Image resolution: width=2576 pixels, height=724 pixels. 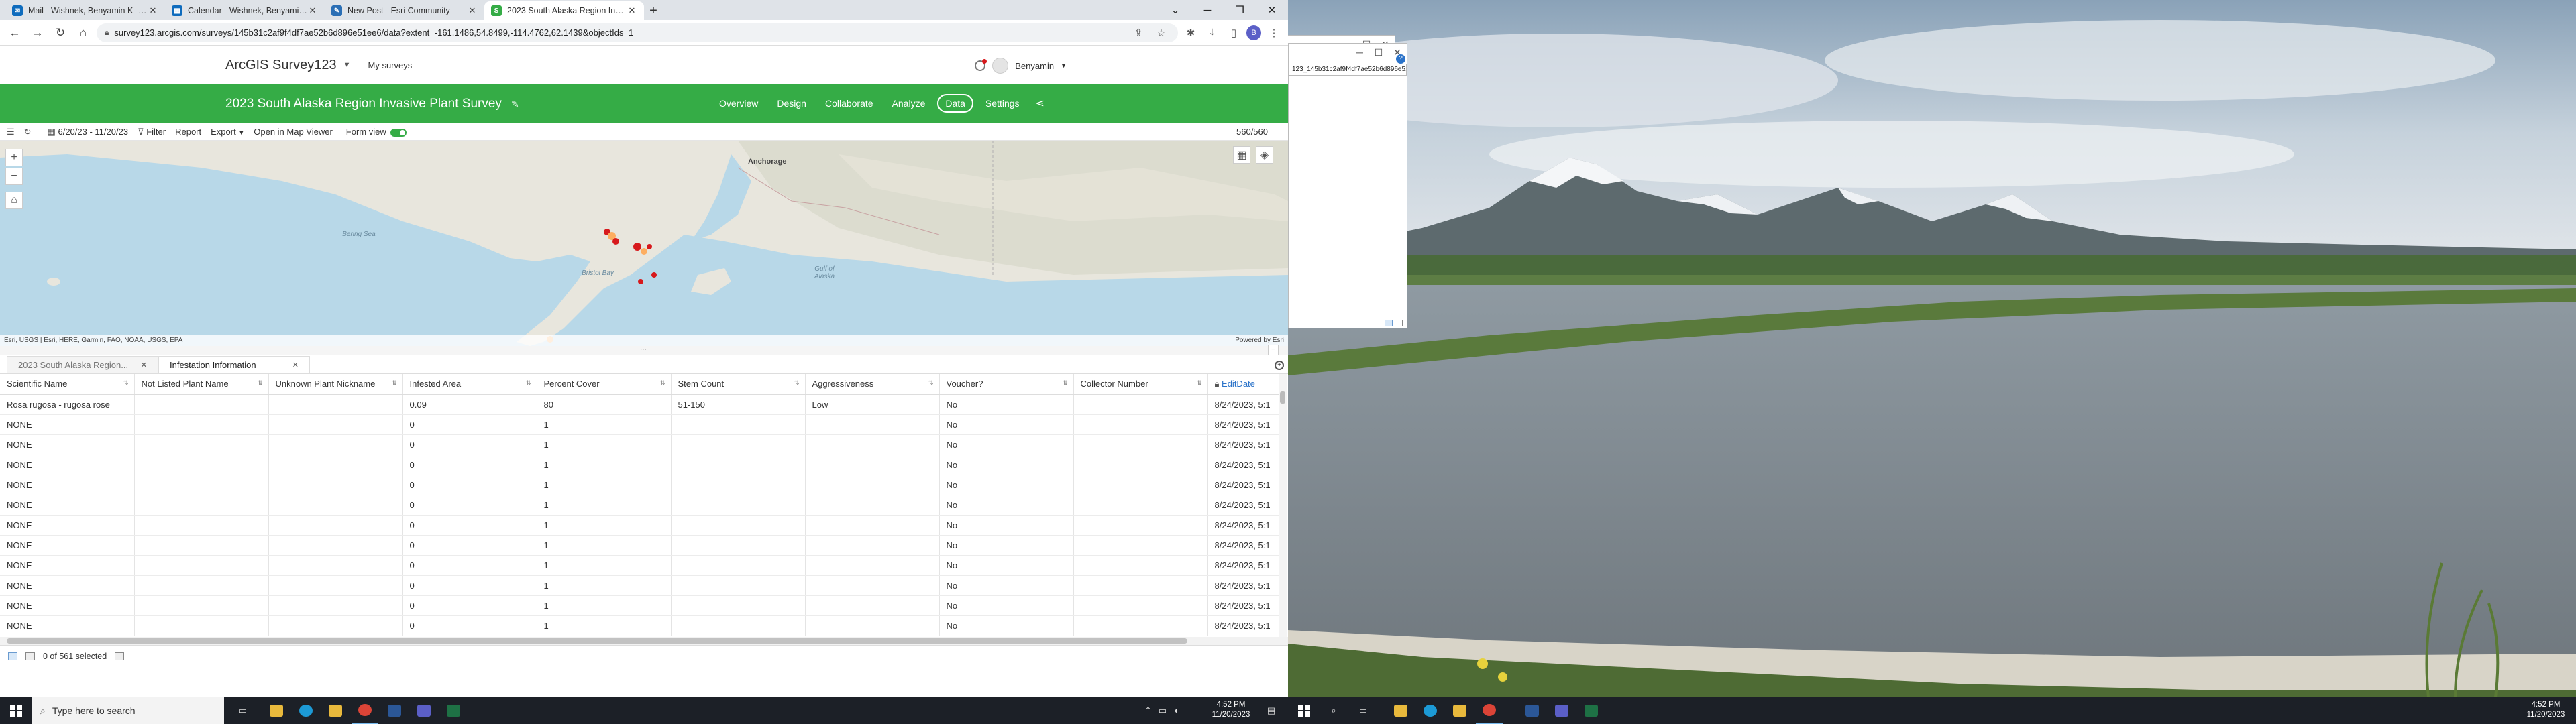 What do you see at coordinates (1163, 710) in the screenshot?
I see `network-icon: ▭` at bounding box center [1163, 710].